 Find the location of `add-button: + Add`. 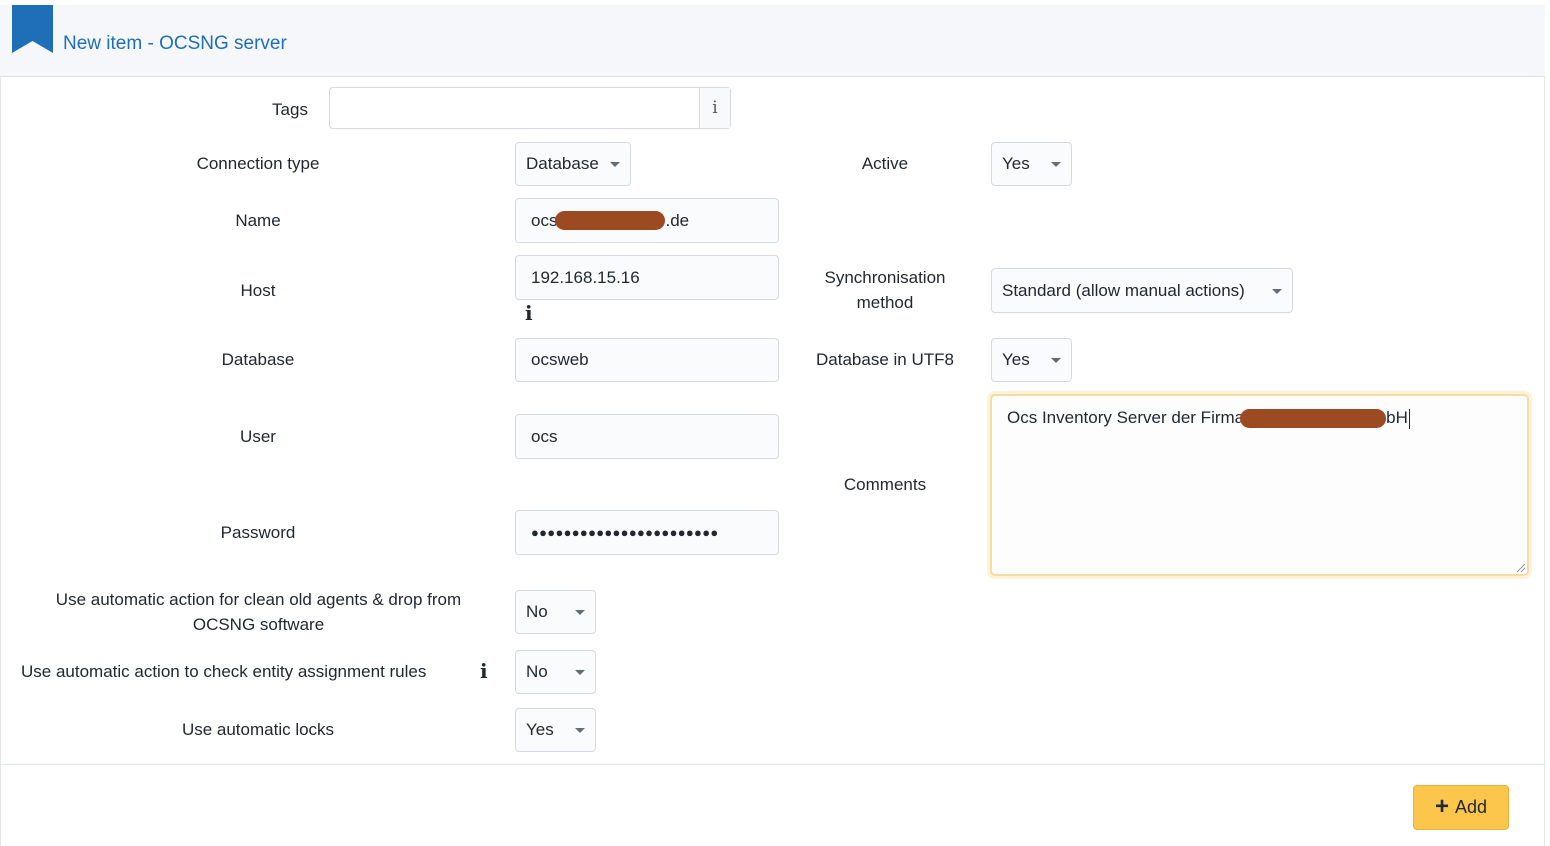

add-button: + Add is located at coordinates (1461, 807).